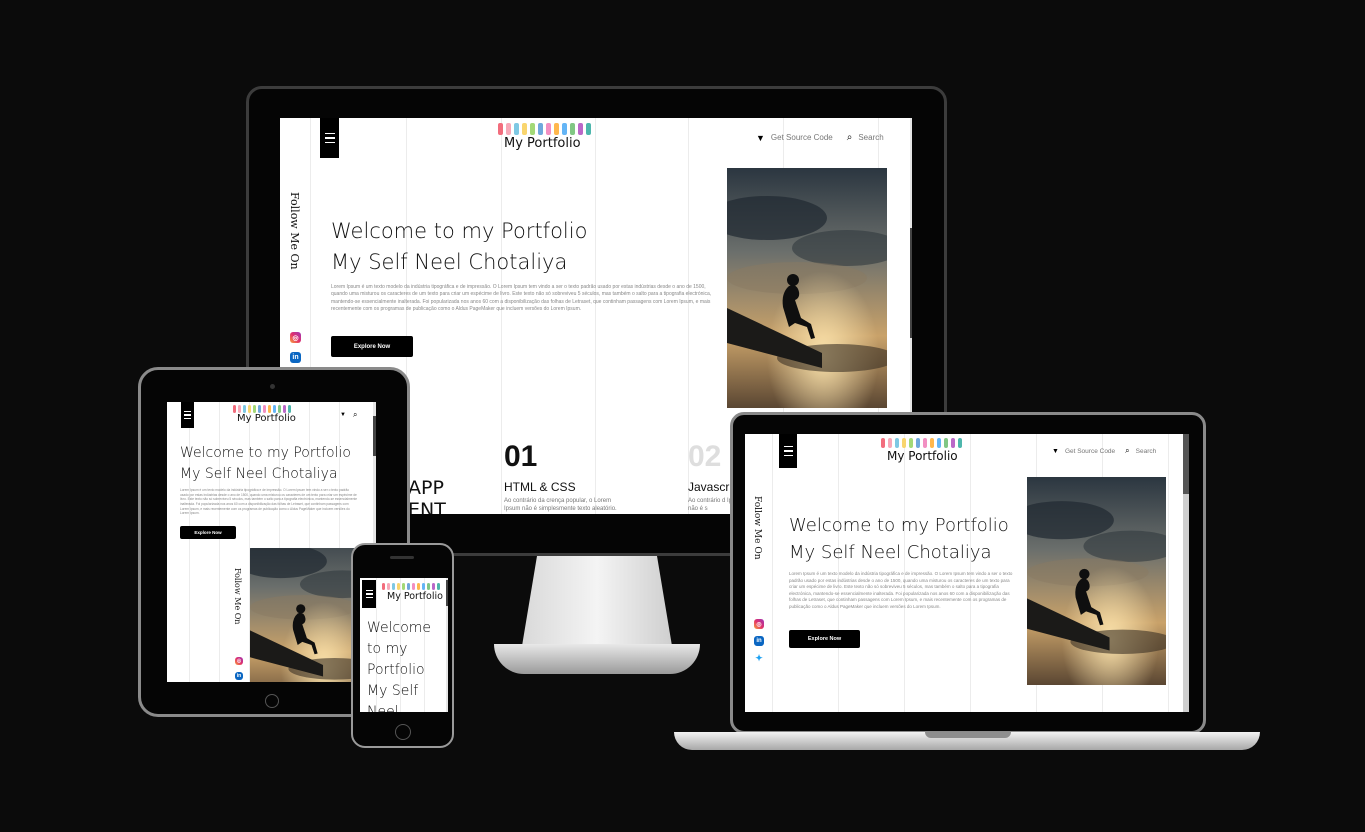  I want to click on skill-number: 01, so click(521, 456).